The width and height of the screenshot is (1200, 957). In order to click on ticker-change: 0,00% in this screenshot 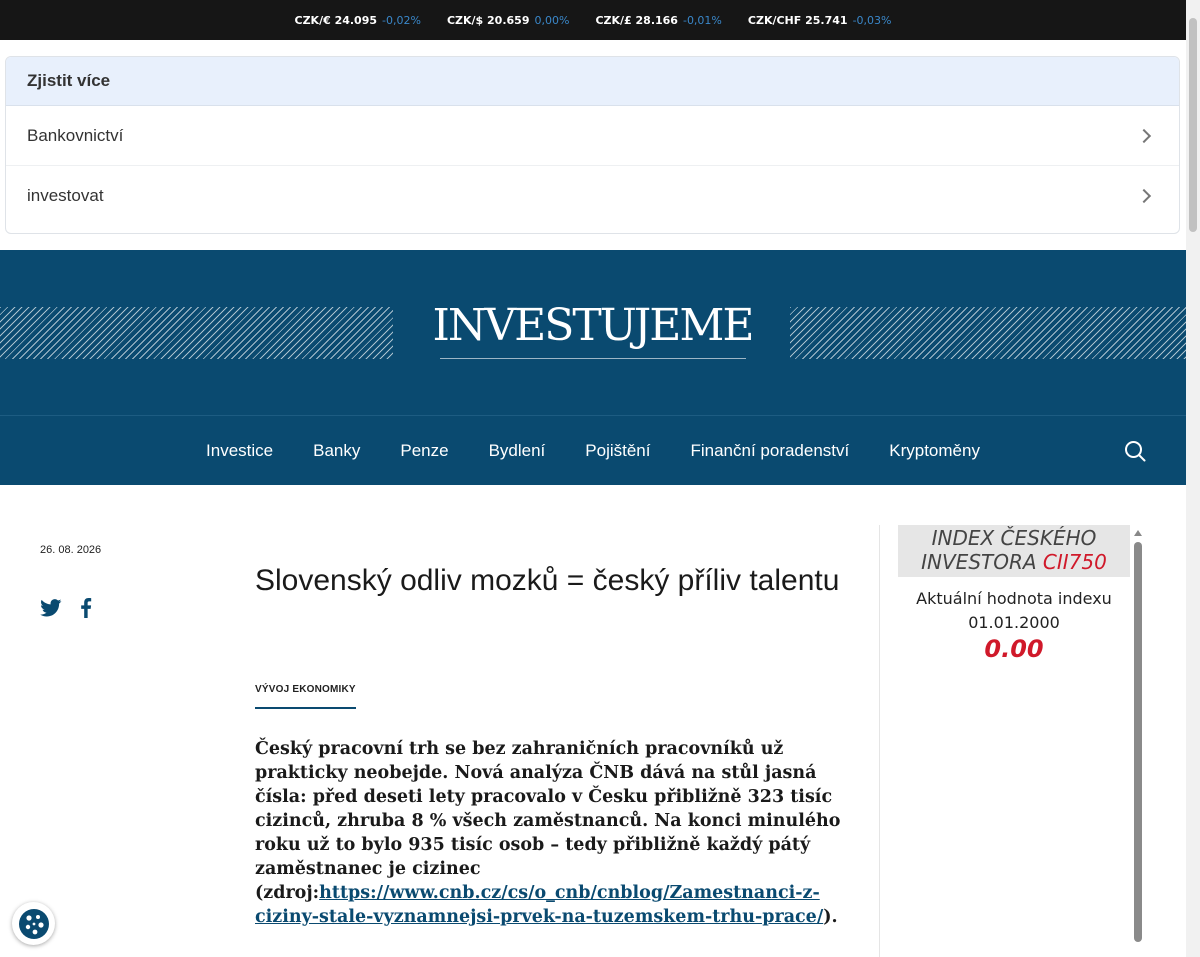, I will do `click(552, 20)`.